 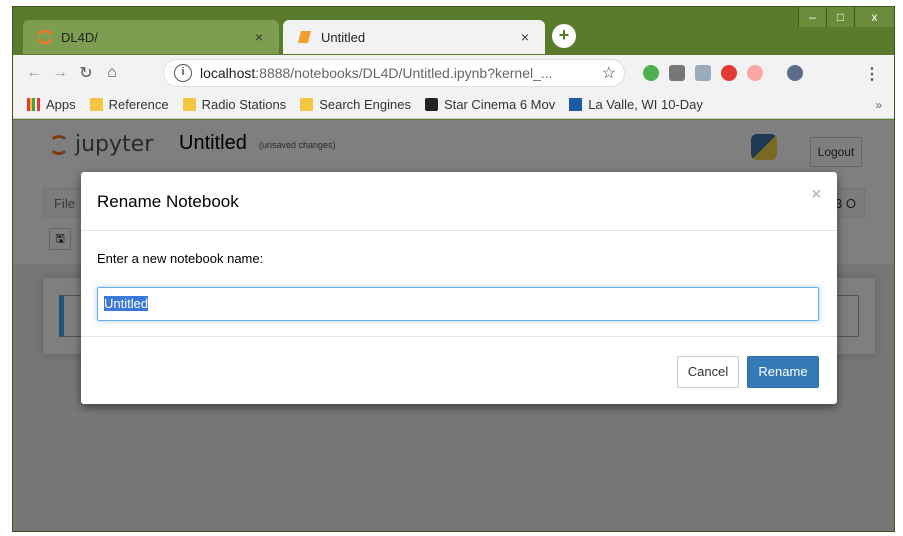 I want to click on jupyter-favicon-icon, so click(x=45, y=37).